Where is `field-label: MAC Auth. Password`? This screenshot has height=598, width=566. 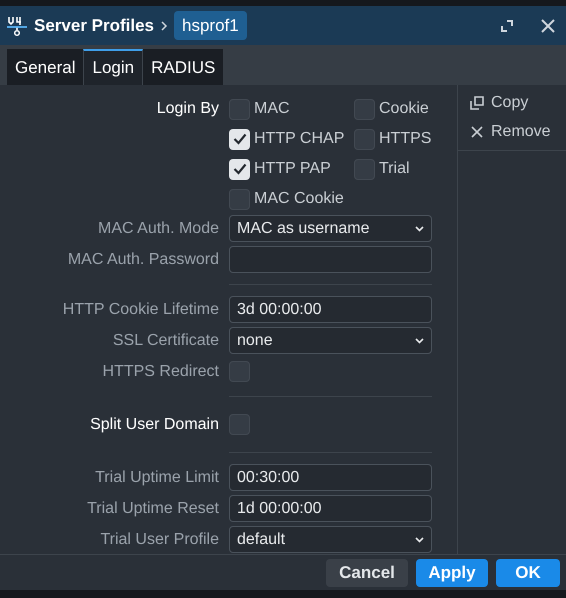
field-label: MAC Auth. Password is located at coordinates (142, 260).